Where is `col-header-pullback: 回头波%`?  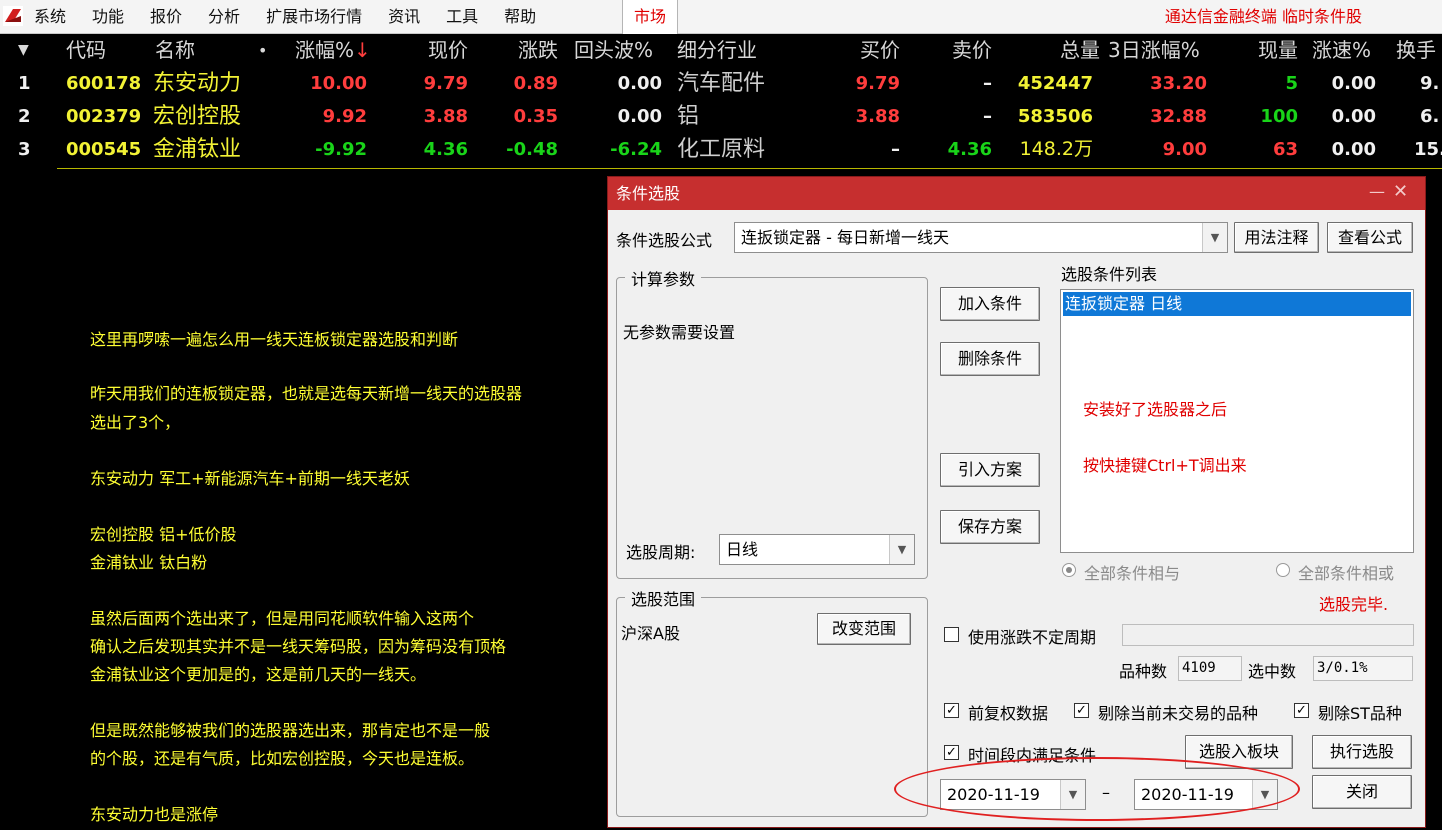
col-header-pullback: 回头波% is located at coordinates (613, 50).